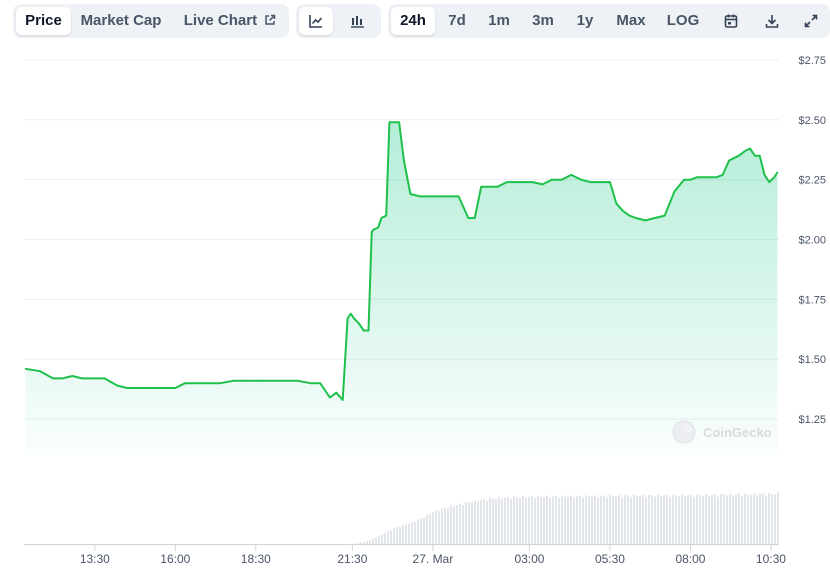 The width and height of the screenshot is (830, 582). What do you see at coordinates (771, 559) in the screenshot?
I see `x-tick-label: 10:30` at bounding box center [771, 559].